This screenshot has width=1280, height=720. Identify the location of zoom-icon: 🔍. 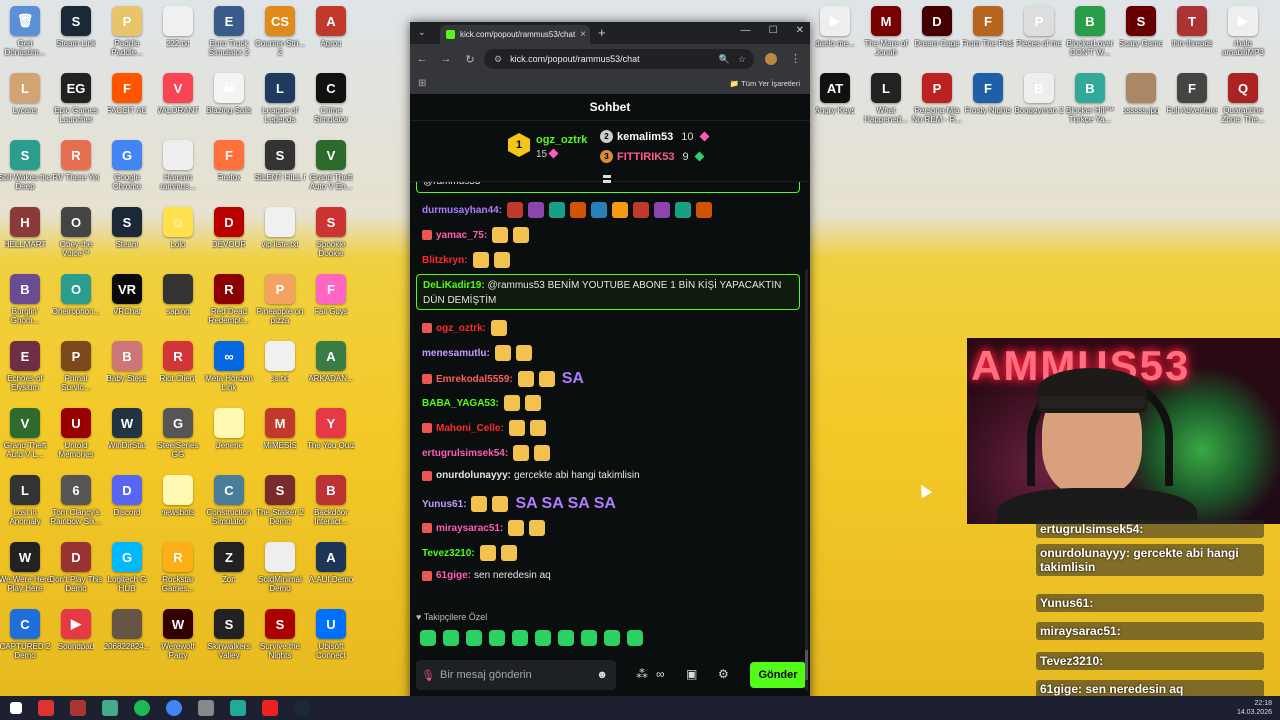
(724, 59).